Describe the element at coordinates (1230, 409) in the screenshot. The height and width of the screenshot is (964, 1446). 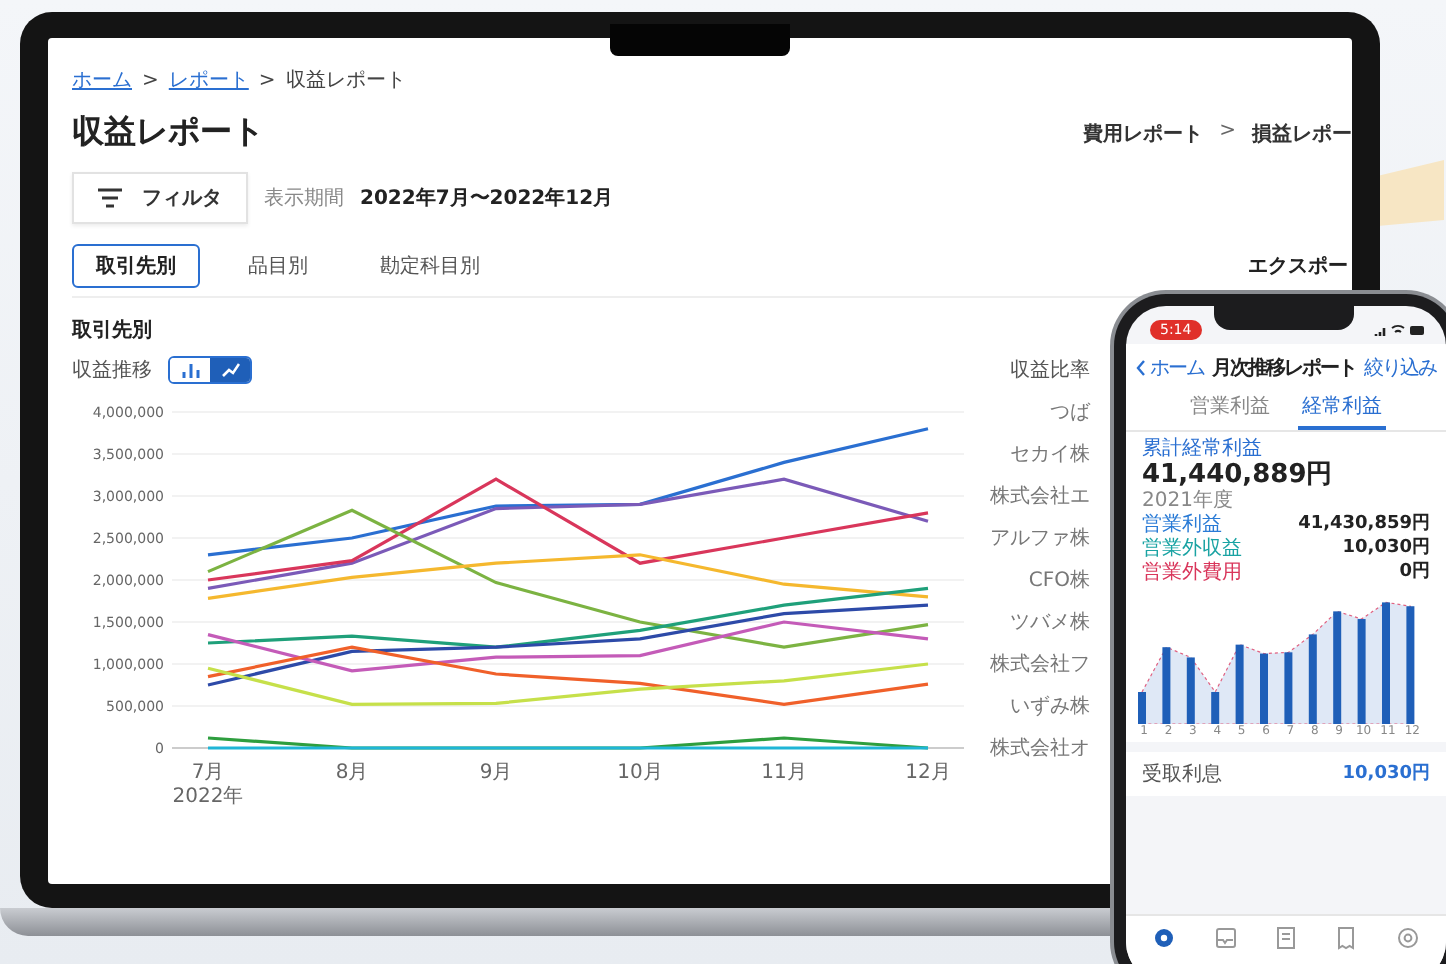
I see `tab: 営業利益` at that location.